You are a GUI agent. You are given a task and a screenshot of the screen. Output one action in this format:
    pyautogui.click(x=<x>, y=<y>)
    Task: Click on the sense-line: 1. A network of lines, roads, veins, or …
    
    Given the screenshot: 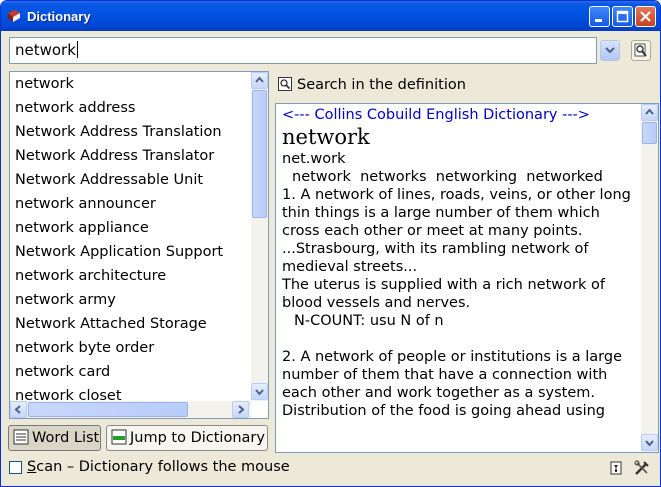 What is the action you would take?
    pyautogui.click(x=456, y=213)
    